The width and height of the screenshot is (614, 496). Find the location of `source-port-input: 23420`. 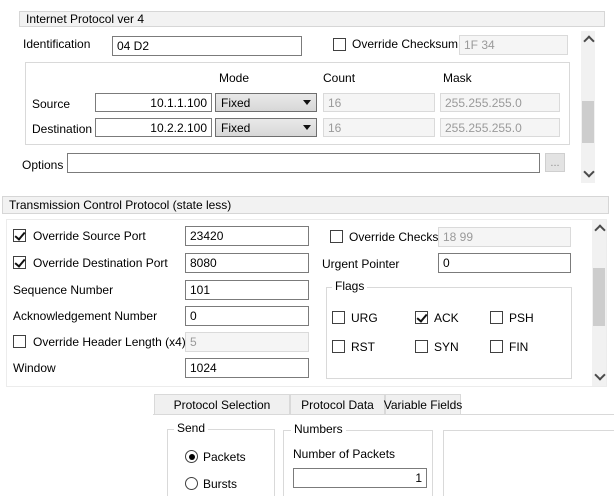

source-port-input: 23420 is located at coordinates (247, 236).